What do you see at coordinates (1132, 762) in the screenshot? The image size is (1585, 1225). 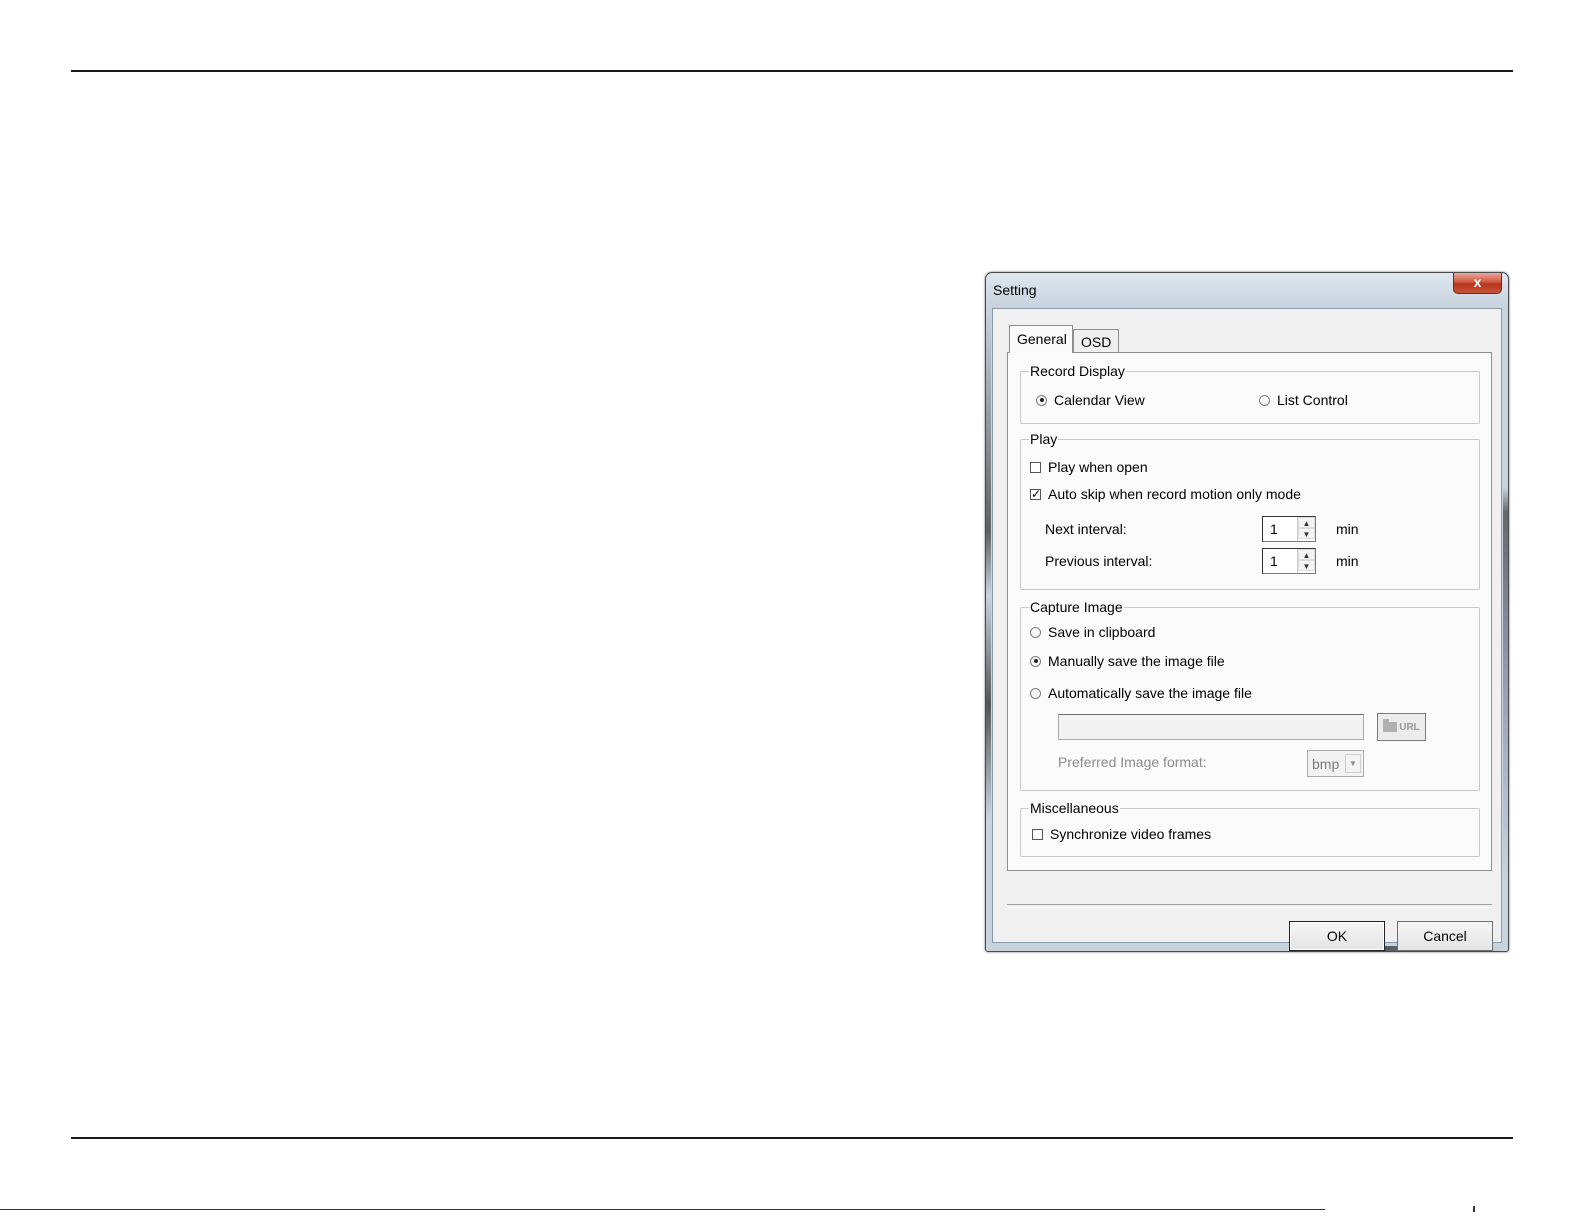 I see `image-format-label: Preferred Image format:` at bounding box center [1132, 762].